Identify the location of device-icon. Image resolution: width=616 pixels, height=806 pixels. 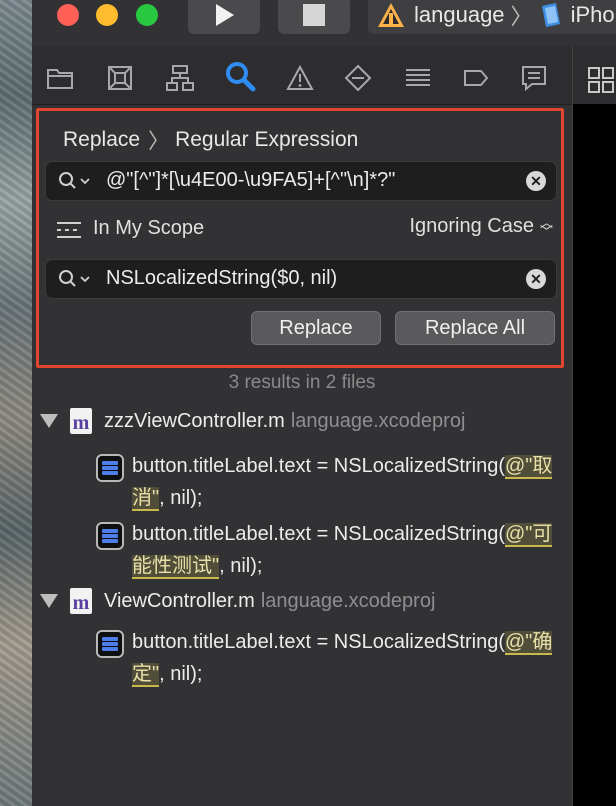
(550, 15).